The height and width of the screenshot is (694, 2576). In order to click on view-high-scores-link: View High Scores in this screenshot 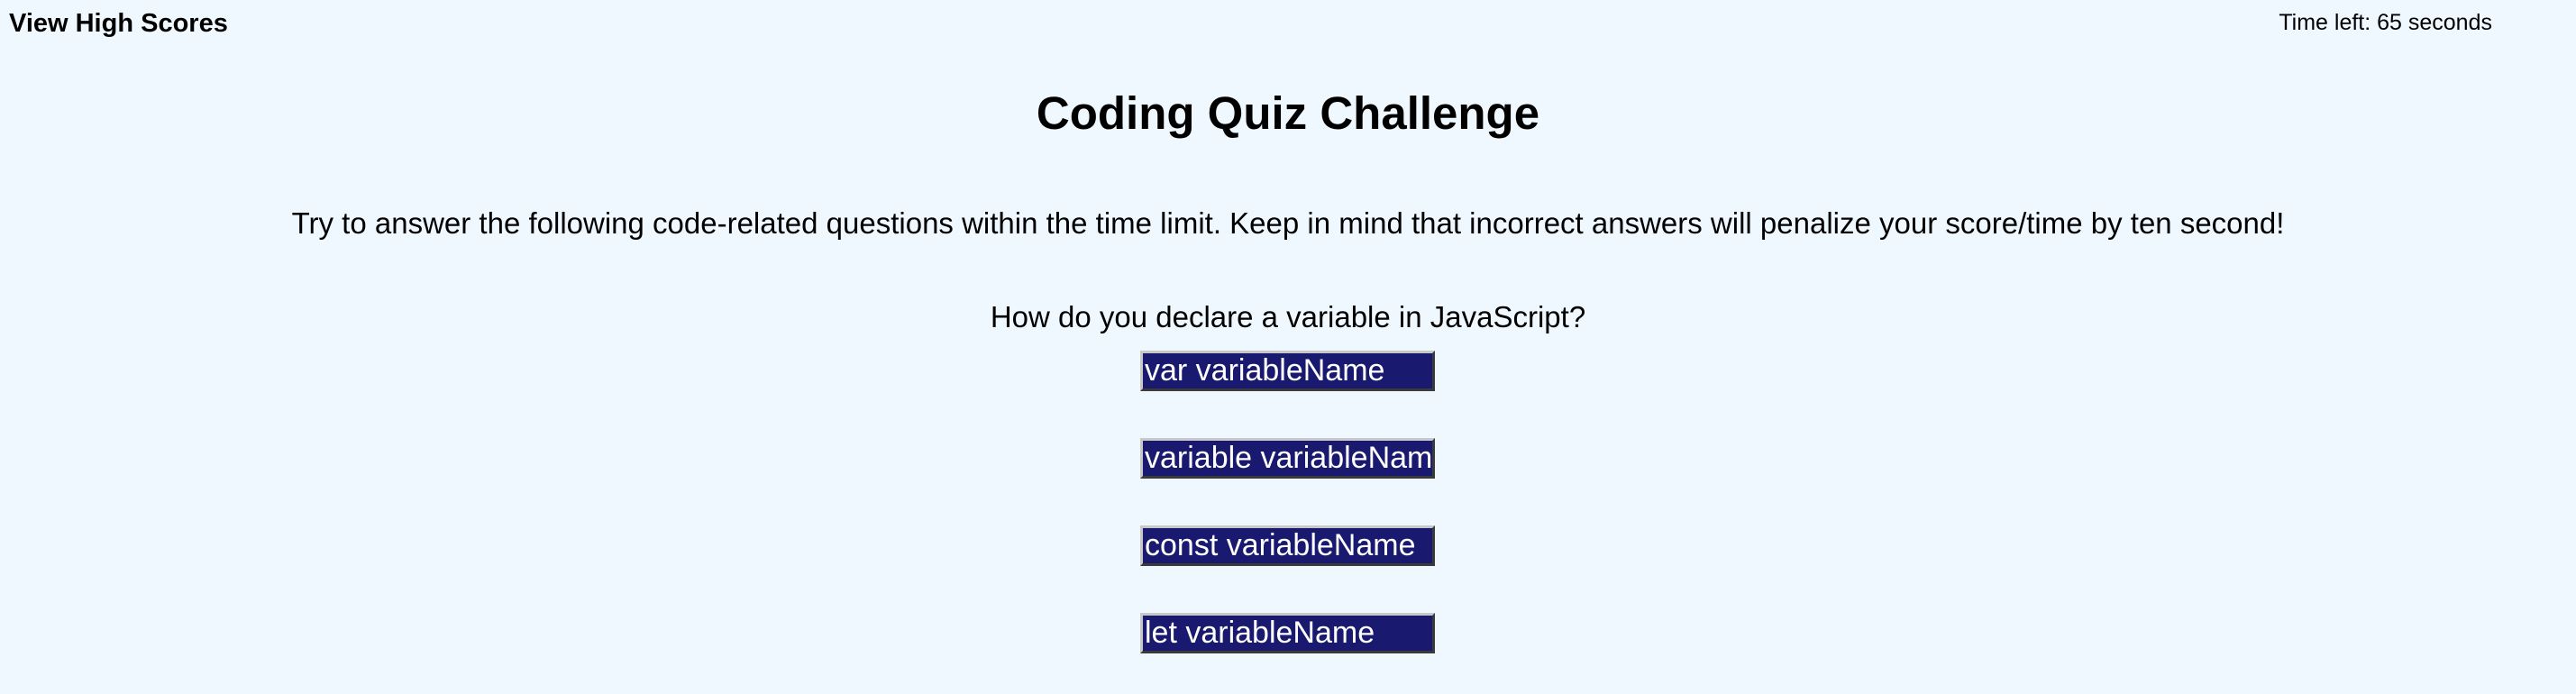, I will do `click(118, 23)`.